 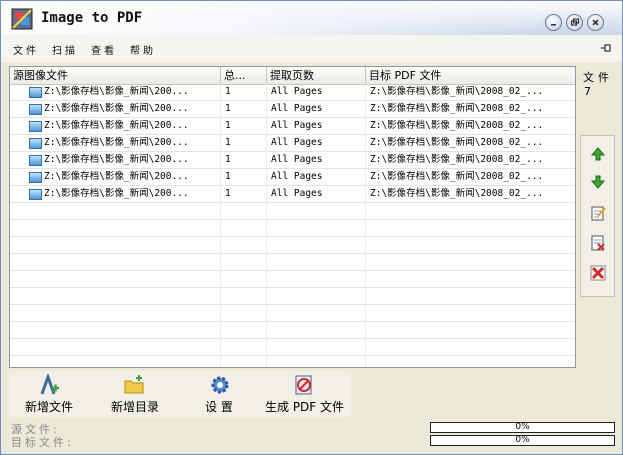 What do you see at coordinates (553, 25) in the screenshot?
I see `minimize-icon` at bounding box center [553, 25].